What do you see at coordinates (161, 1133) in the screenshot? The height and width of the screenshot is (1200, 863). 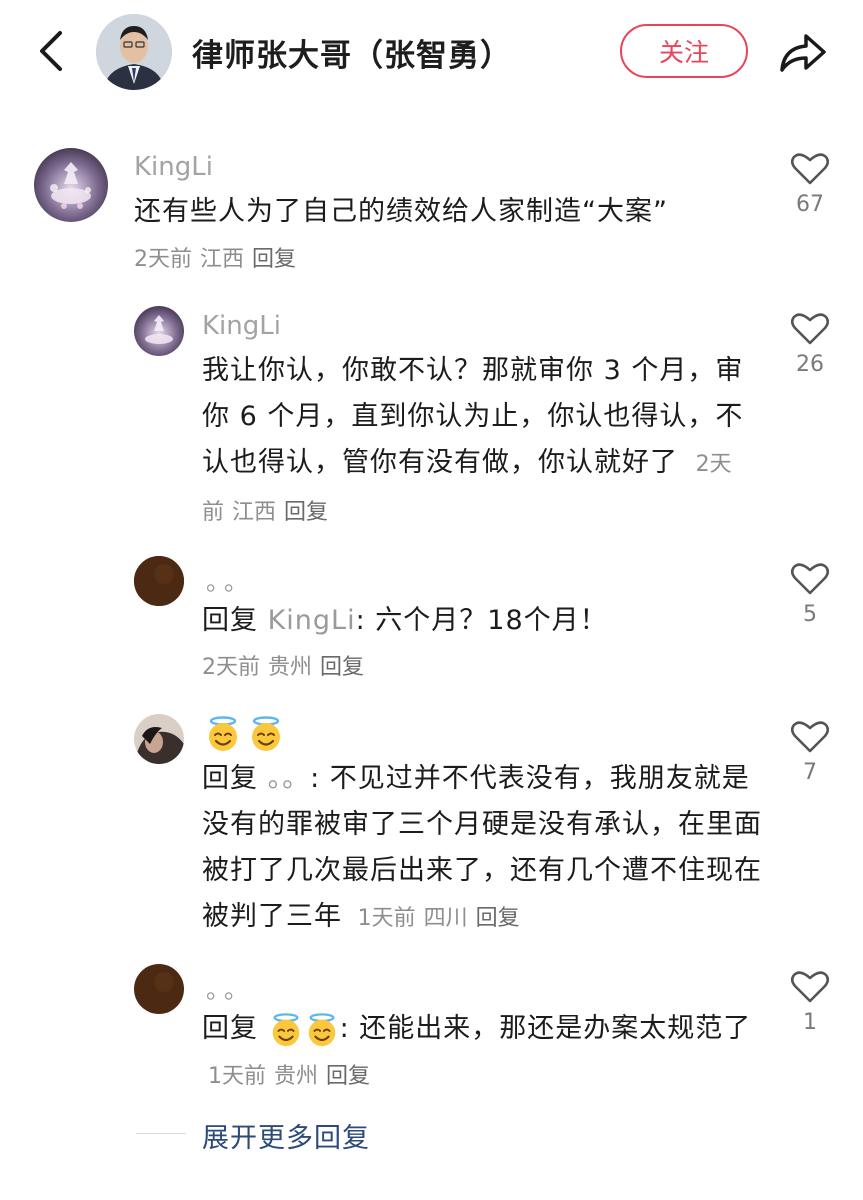 I see `expand-divider` at bounding box center [161, 1133].